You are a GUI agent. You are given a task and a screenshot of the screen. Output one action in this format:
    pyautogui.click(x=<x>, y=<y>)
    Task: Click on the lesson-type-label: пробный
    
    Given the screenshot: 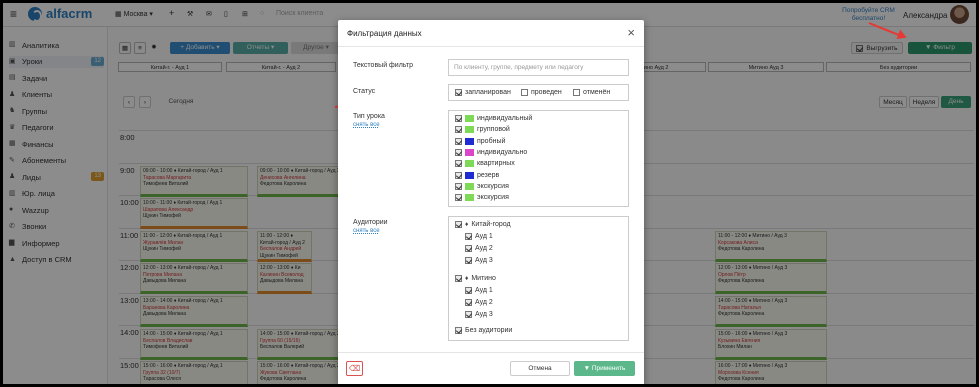 What is the action you would take?
    pyautogui.click(x=491, y=141)
    